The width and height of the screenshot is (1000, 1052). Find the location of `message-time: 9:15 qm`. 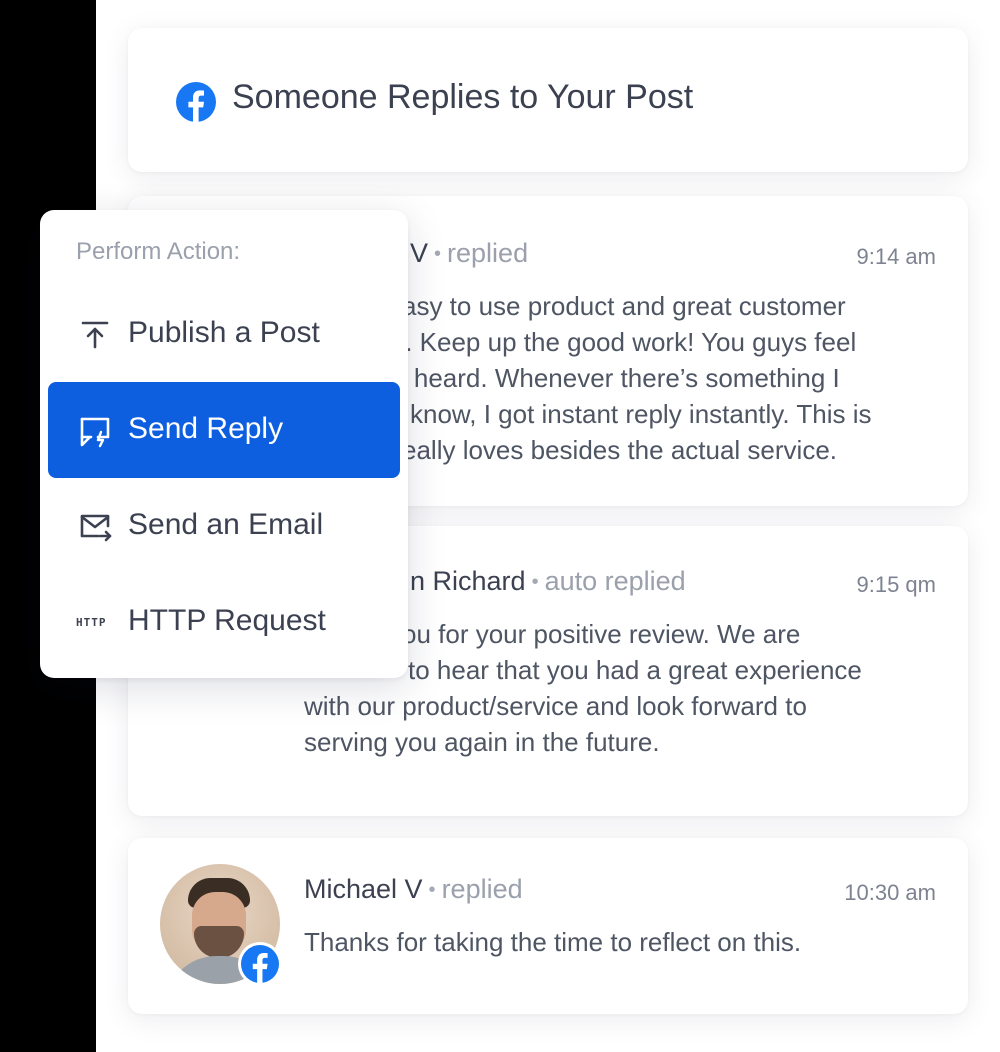

message-time: 9:15 qm is located at coordinates (896, 584).